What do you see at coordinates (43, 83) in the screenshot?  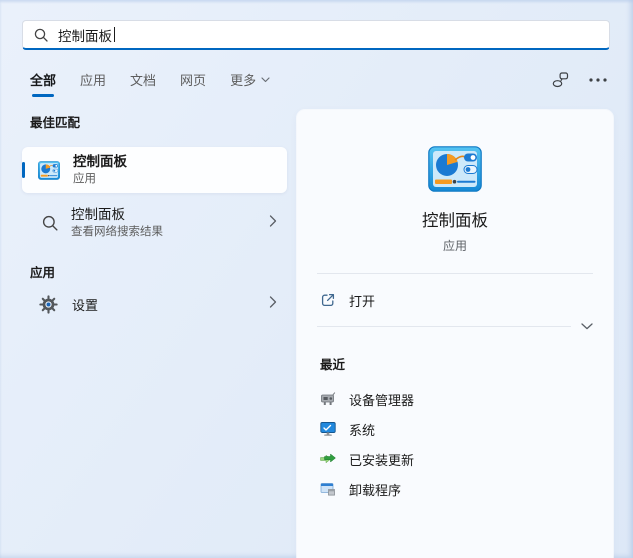 I see `tab-all: 全部` at bounding box center [43, 83].